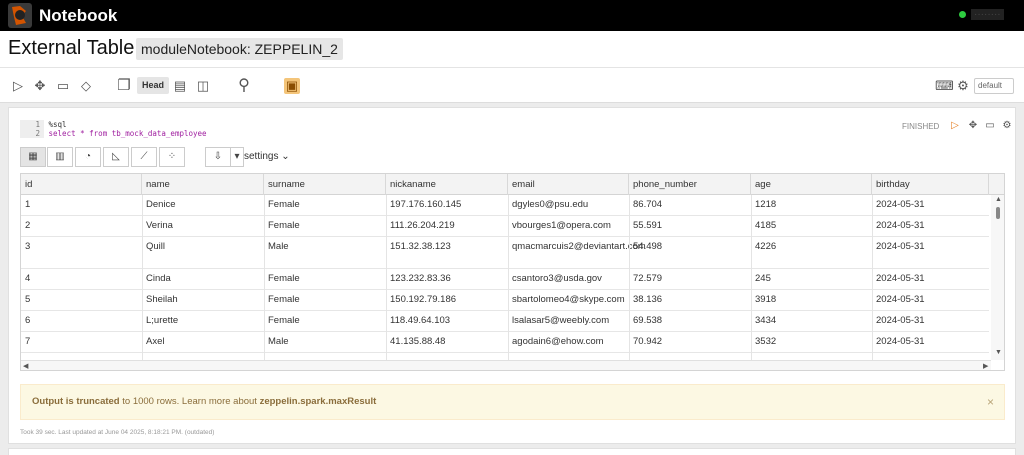 This screenshot has height=455, width=1024. Describe the element at coordinates (648, 299) in the screenshot. I see `table-cell: 38.136` at that location.